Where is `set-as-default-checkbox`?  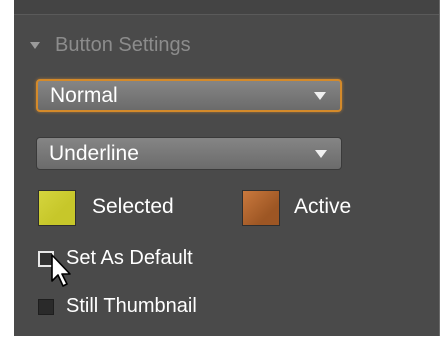
set-as-default-checkbox is located at coordinates (46, 258).